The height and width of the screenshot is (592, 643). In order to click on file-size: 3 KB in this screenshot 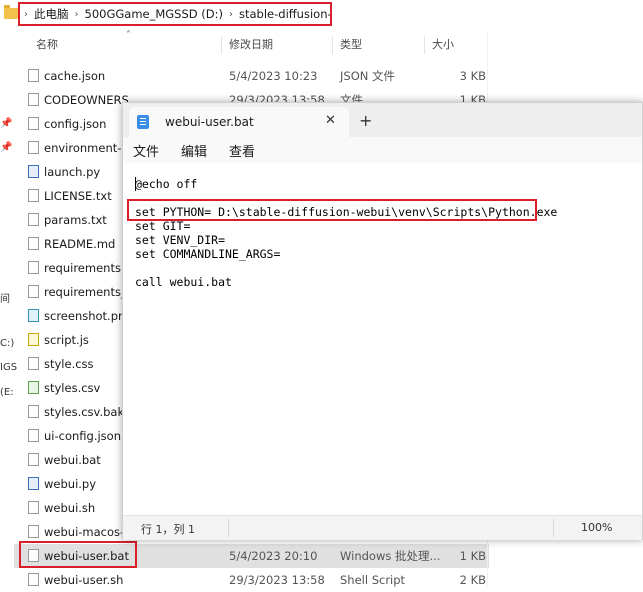, I will do `click(472, 76)`.